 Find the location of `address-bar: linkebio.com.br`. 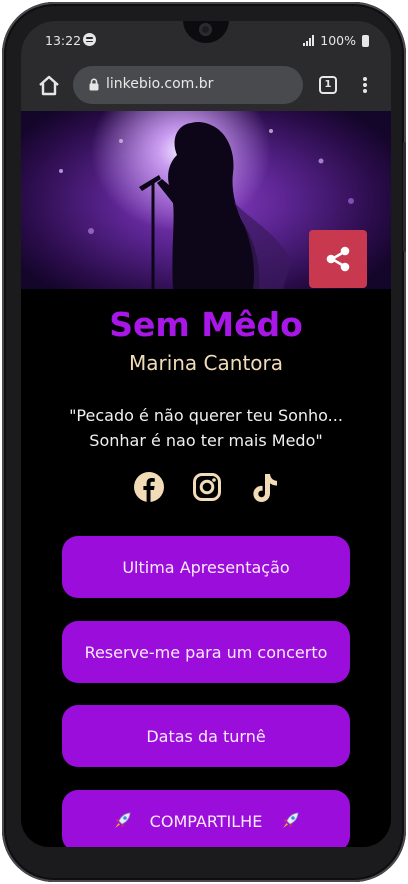

address-bar: linkebio.com.br is located at coordinates (188, 85).